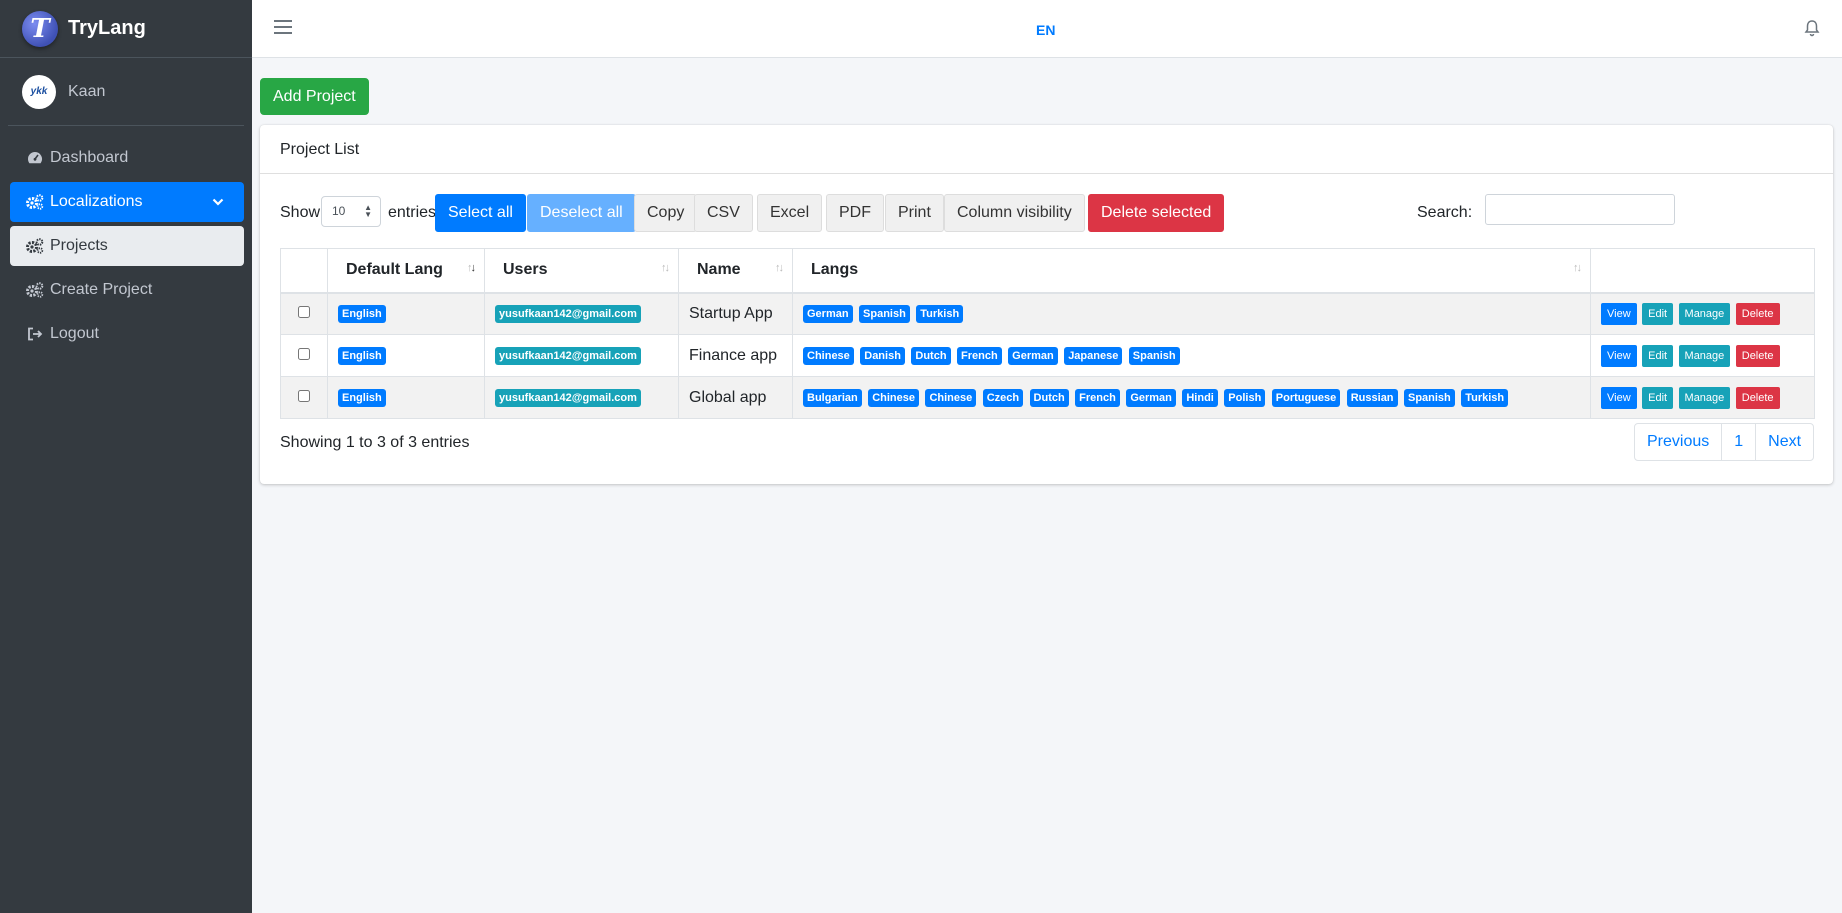 The width and height of the screenshot is (1842, 913). Describe the element at coordinates (283, 28) in the screenshot. I see `menu-toggle-icon` at that location.